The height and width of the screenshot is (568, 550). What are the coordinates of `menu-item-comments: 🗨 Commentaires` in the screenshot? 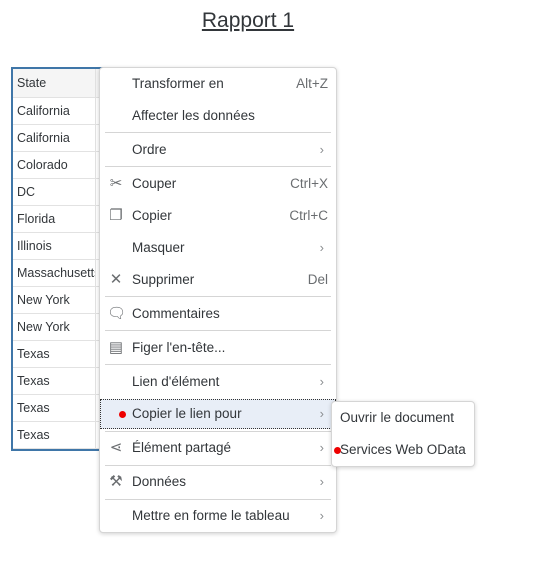 It's located at (218, 314).